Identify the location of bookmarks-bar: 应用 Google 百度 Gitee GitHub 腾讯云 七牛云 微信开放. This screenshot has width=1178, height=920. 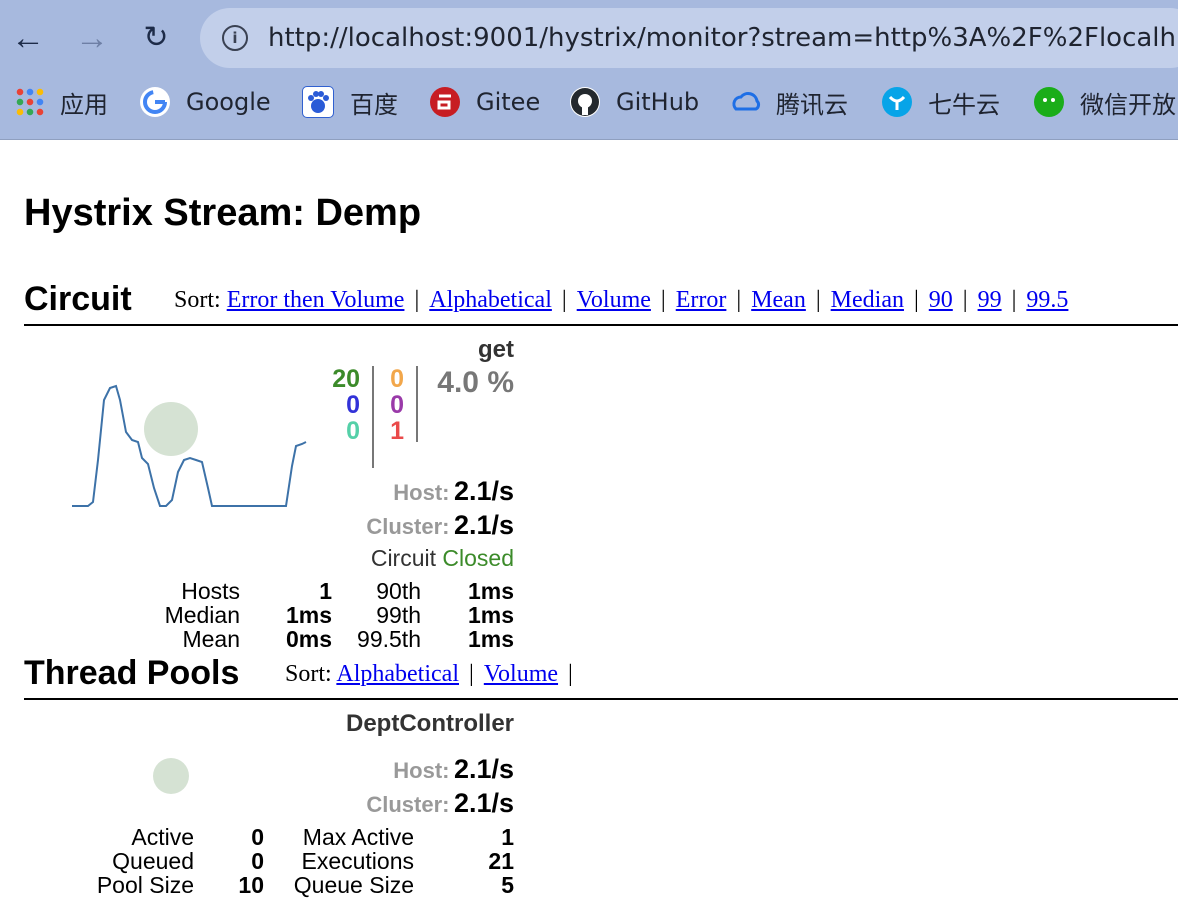
(589, 102).